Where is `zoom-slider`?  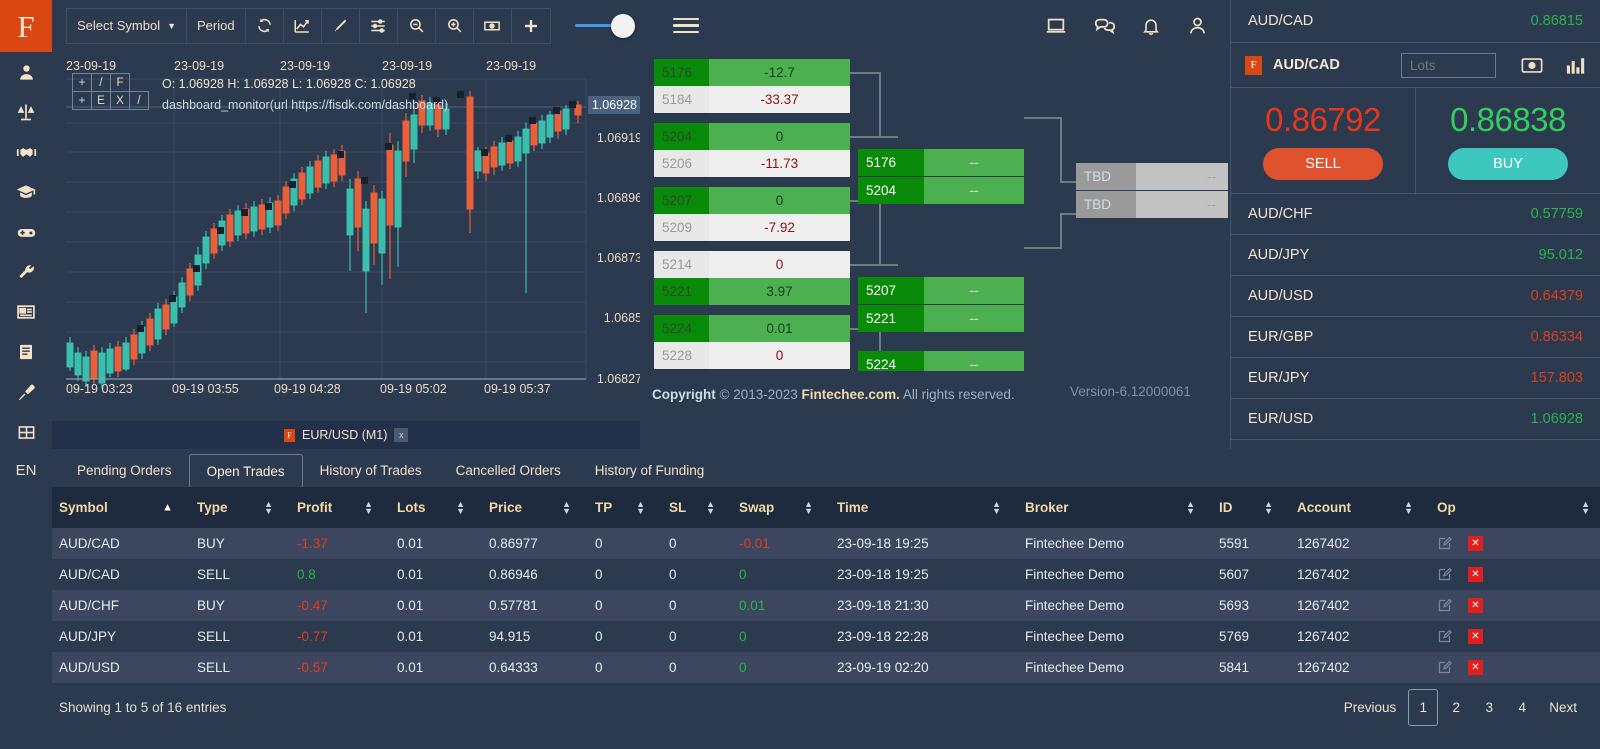
zoom-slider is located at coordinates (609, 26).